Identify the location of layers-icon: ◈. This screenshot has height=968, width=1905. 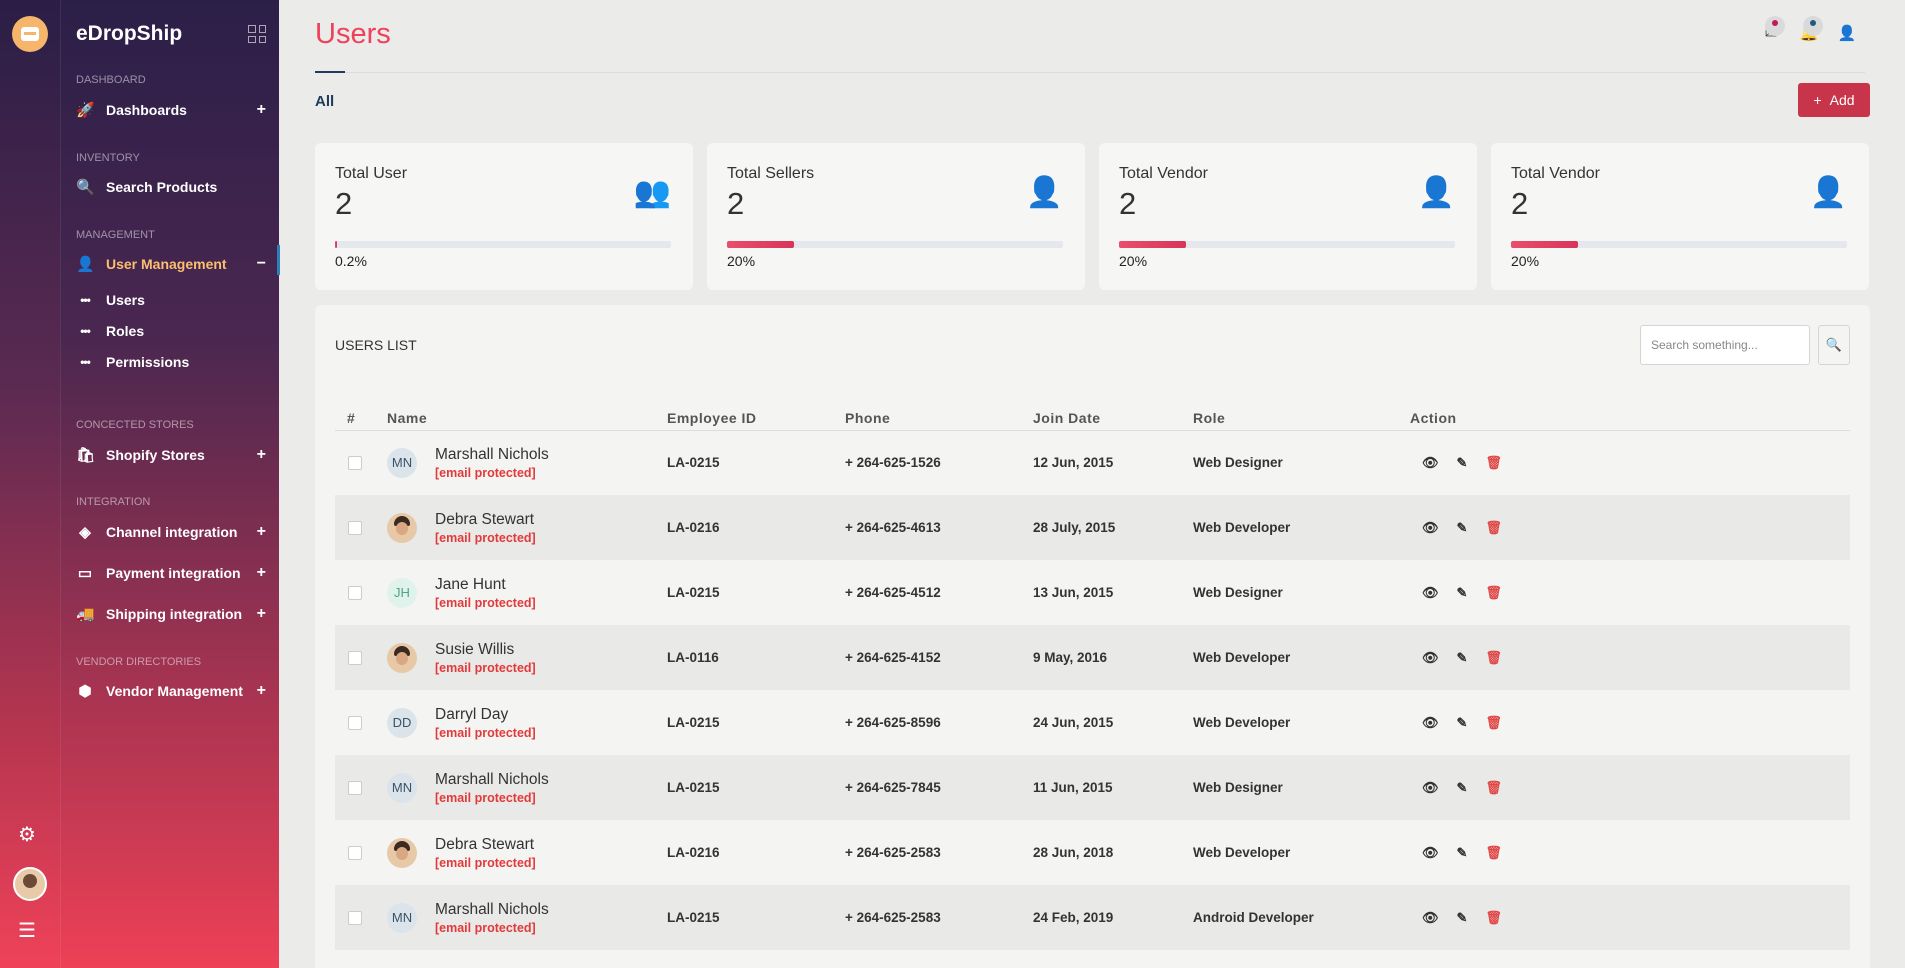
(85, 532).